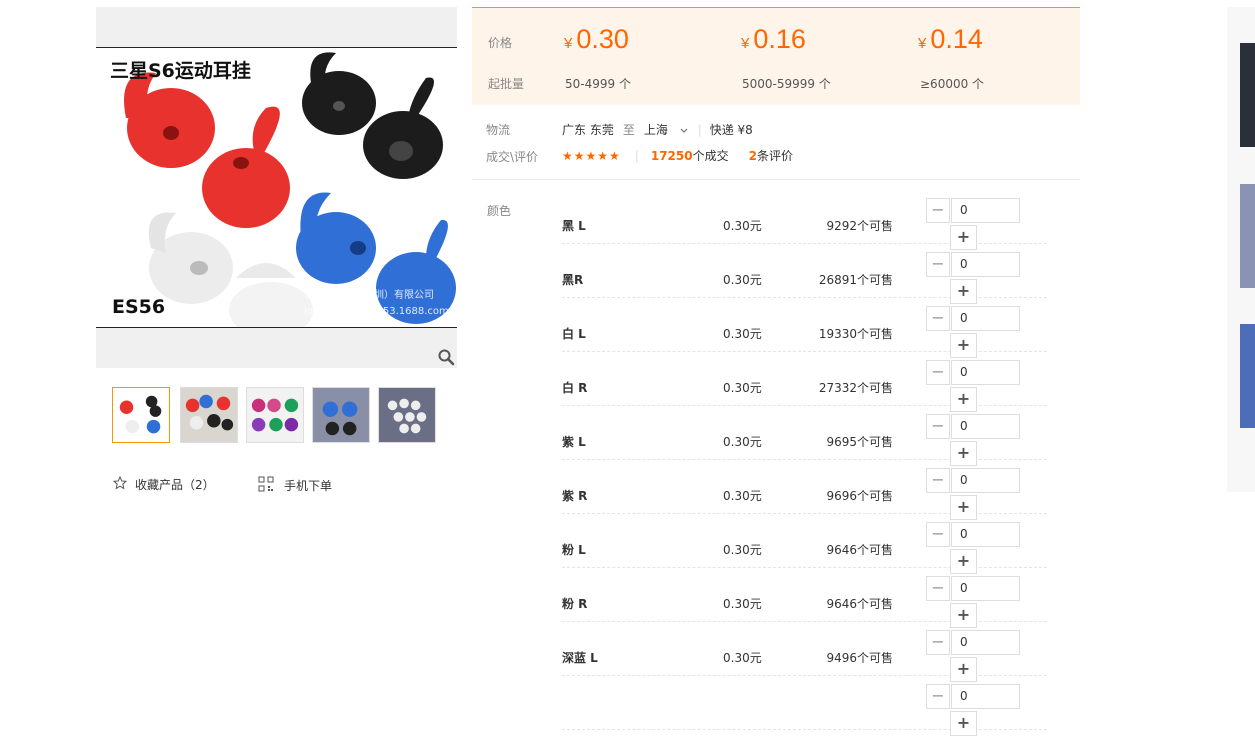  I want to click on tier-price-value: 0.30, so click(602, 39).